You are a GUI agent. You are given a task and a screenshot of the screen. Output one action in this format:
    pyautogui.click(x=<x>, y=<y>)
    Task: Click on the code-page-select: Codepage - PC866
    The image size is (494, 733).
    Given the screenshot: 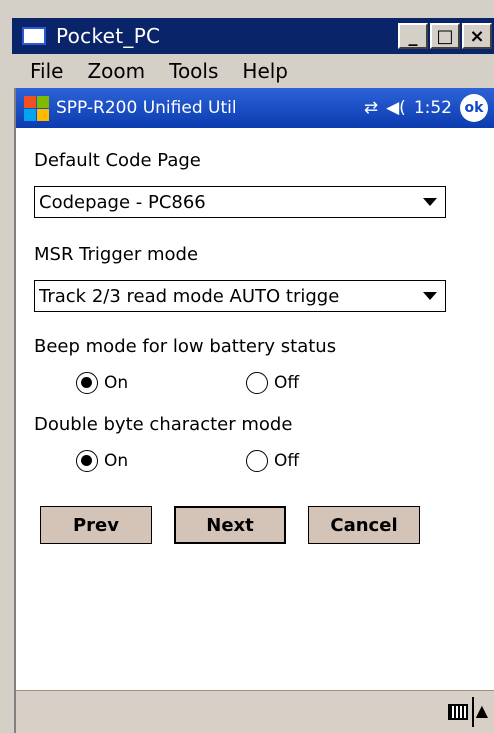 What is the action you would take?
    pyautogui.click(x=240, y=202)
    